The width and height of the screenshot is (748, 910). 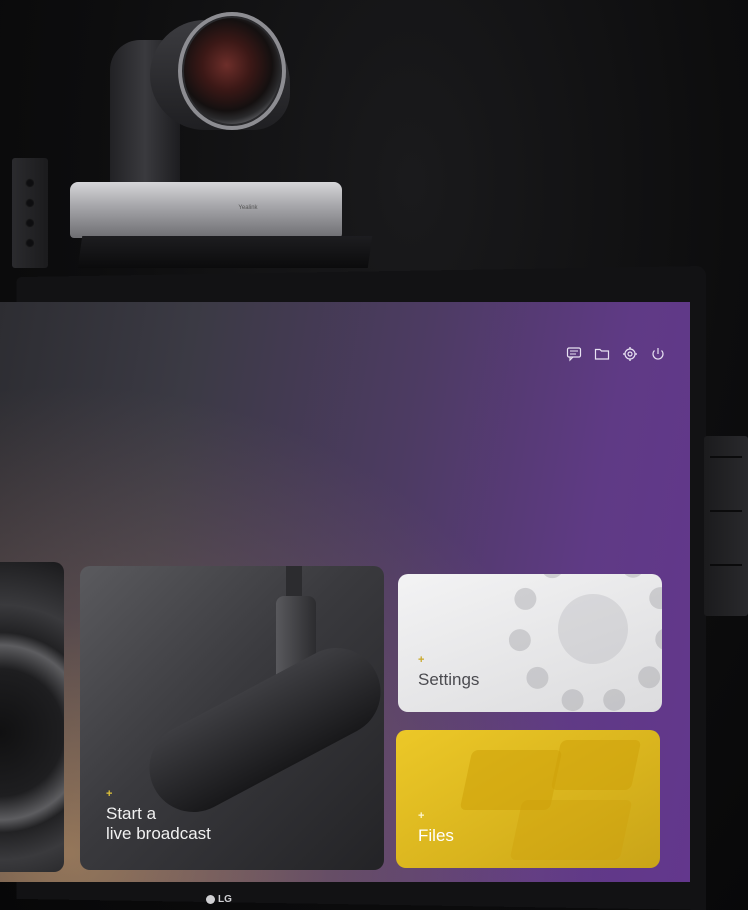 What do you see at coordinates (131, 813) in the screenshot?
I see `broadcast-label-line1: Start a` at bounding box center [131, 813].